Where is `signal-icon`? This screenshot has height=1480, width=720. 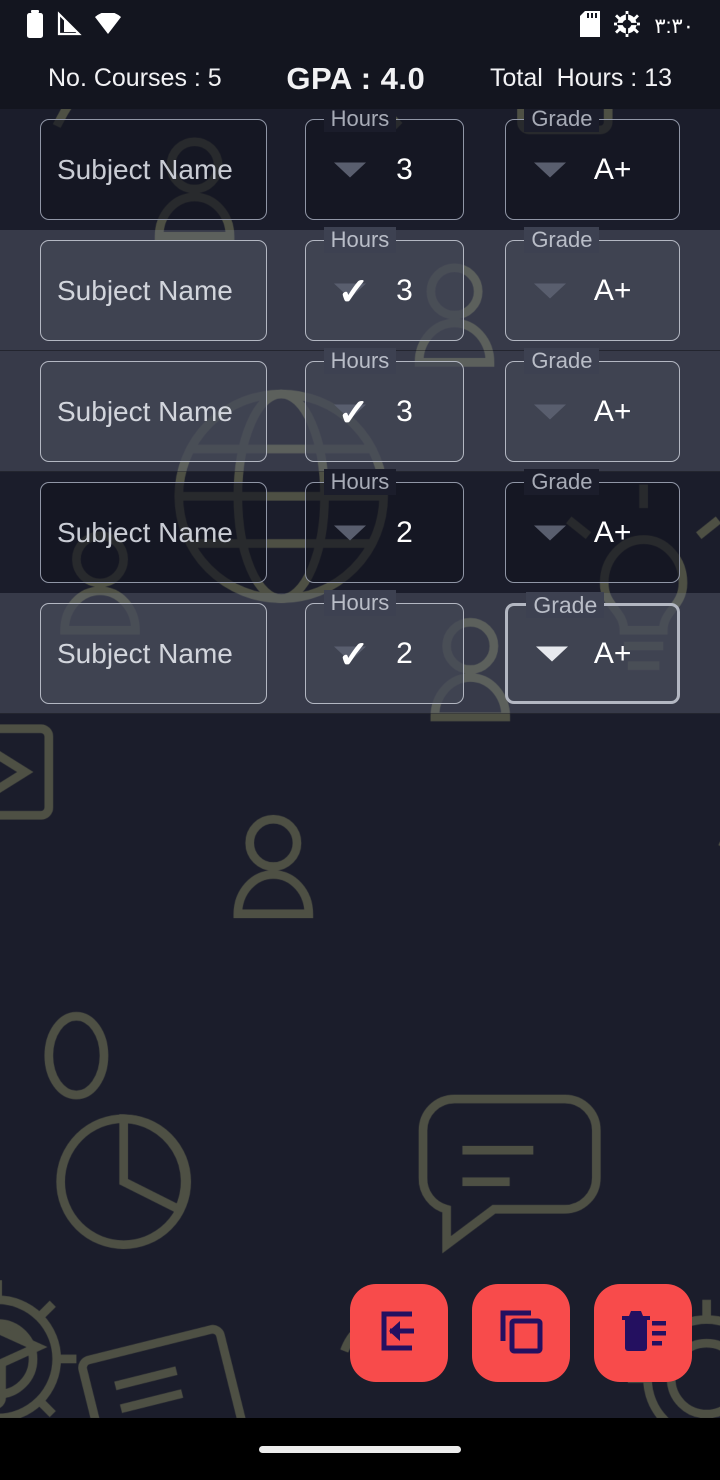
signal-icon is located at coordinates (69, 26).